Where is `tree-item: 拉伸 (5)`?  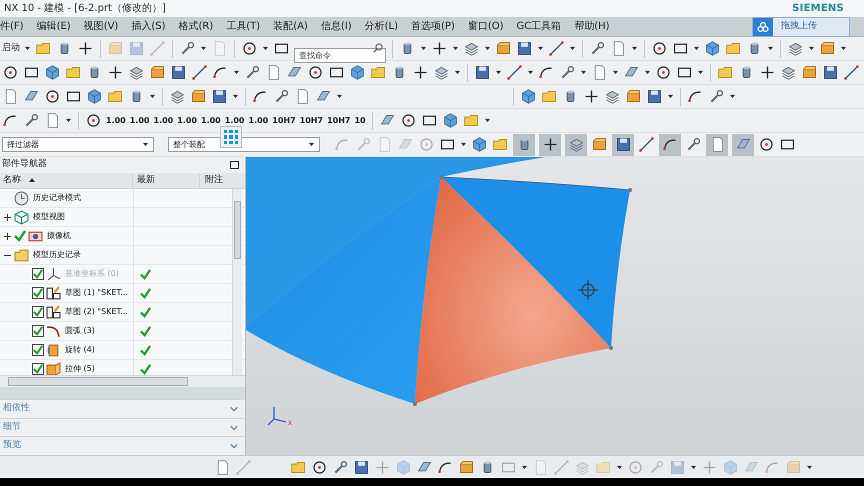
tree-item: 拉伸 (5) is located at coordinates (80, 369).